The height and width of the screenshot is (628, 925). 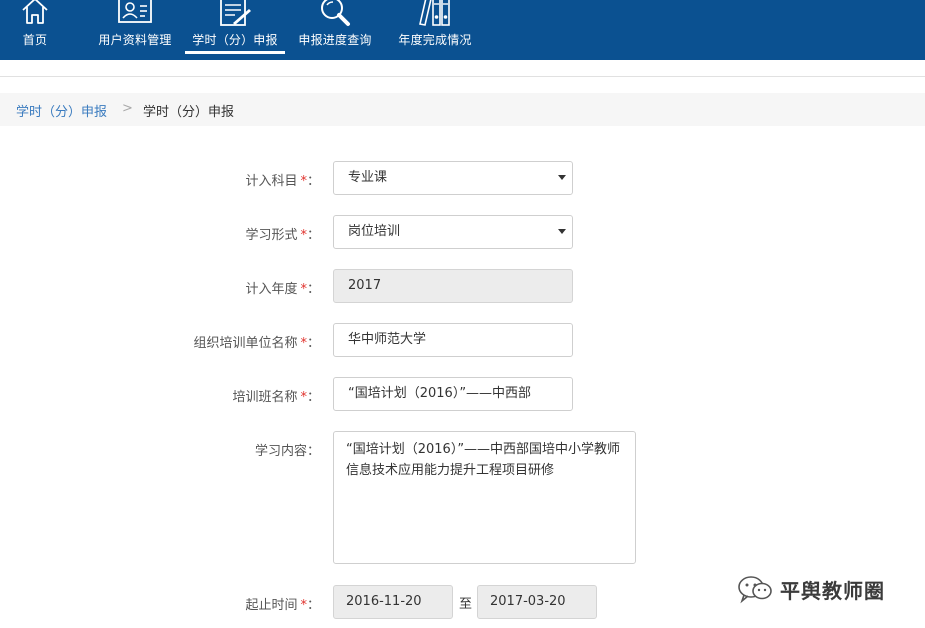 What do you see at coordinates (235, 40) in the screenshot?
I see `nav-label: 学时（分）申报` at bounding box center [235, 40].